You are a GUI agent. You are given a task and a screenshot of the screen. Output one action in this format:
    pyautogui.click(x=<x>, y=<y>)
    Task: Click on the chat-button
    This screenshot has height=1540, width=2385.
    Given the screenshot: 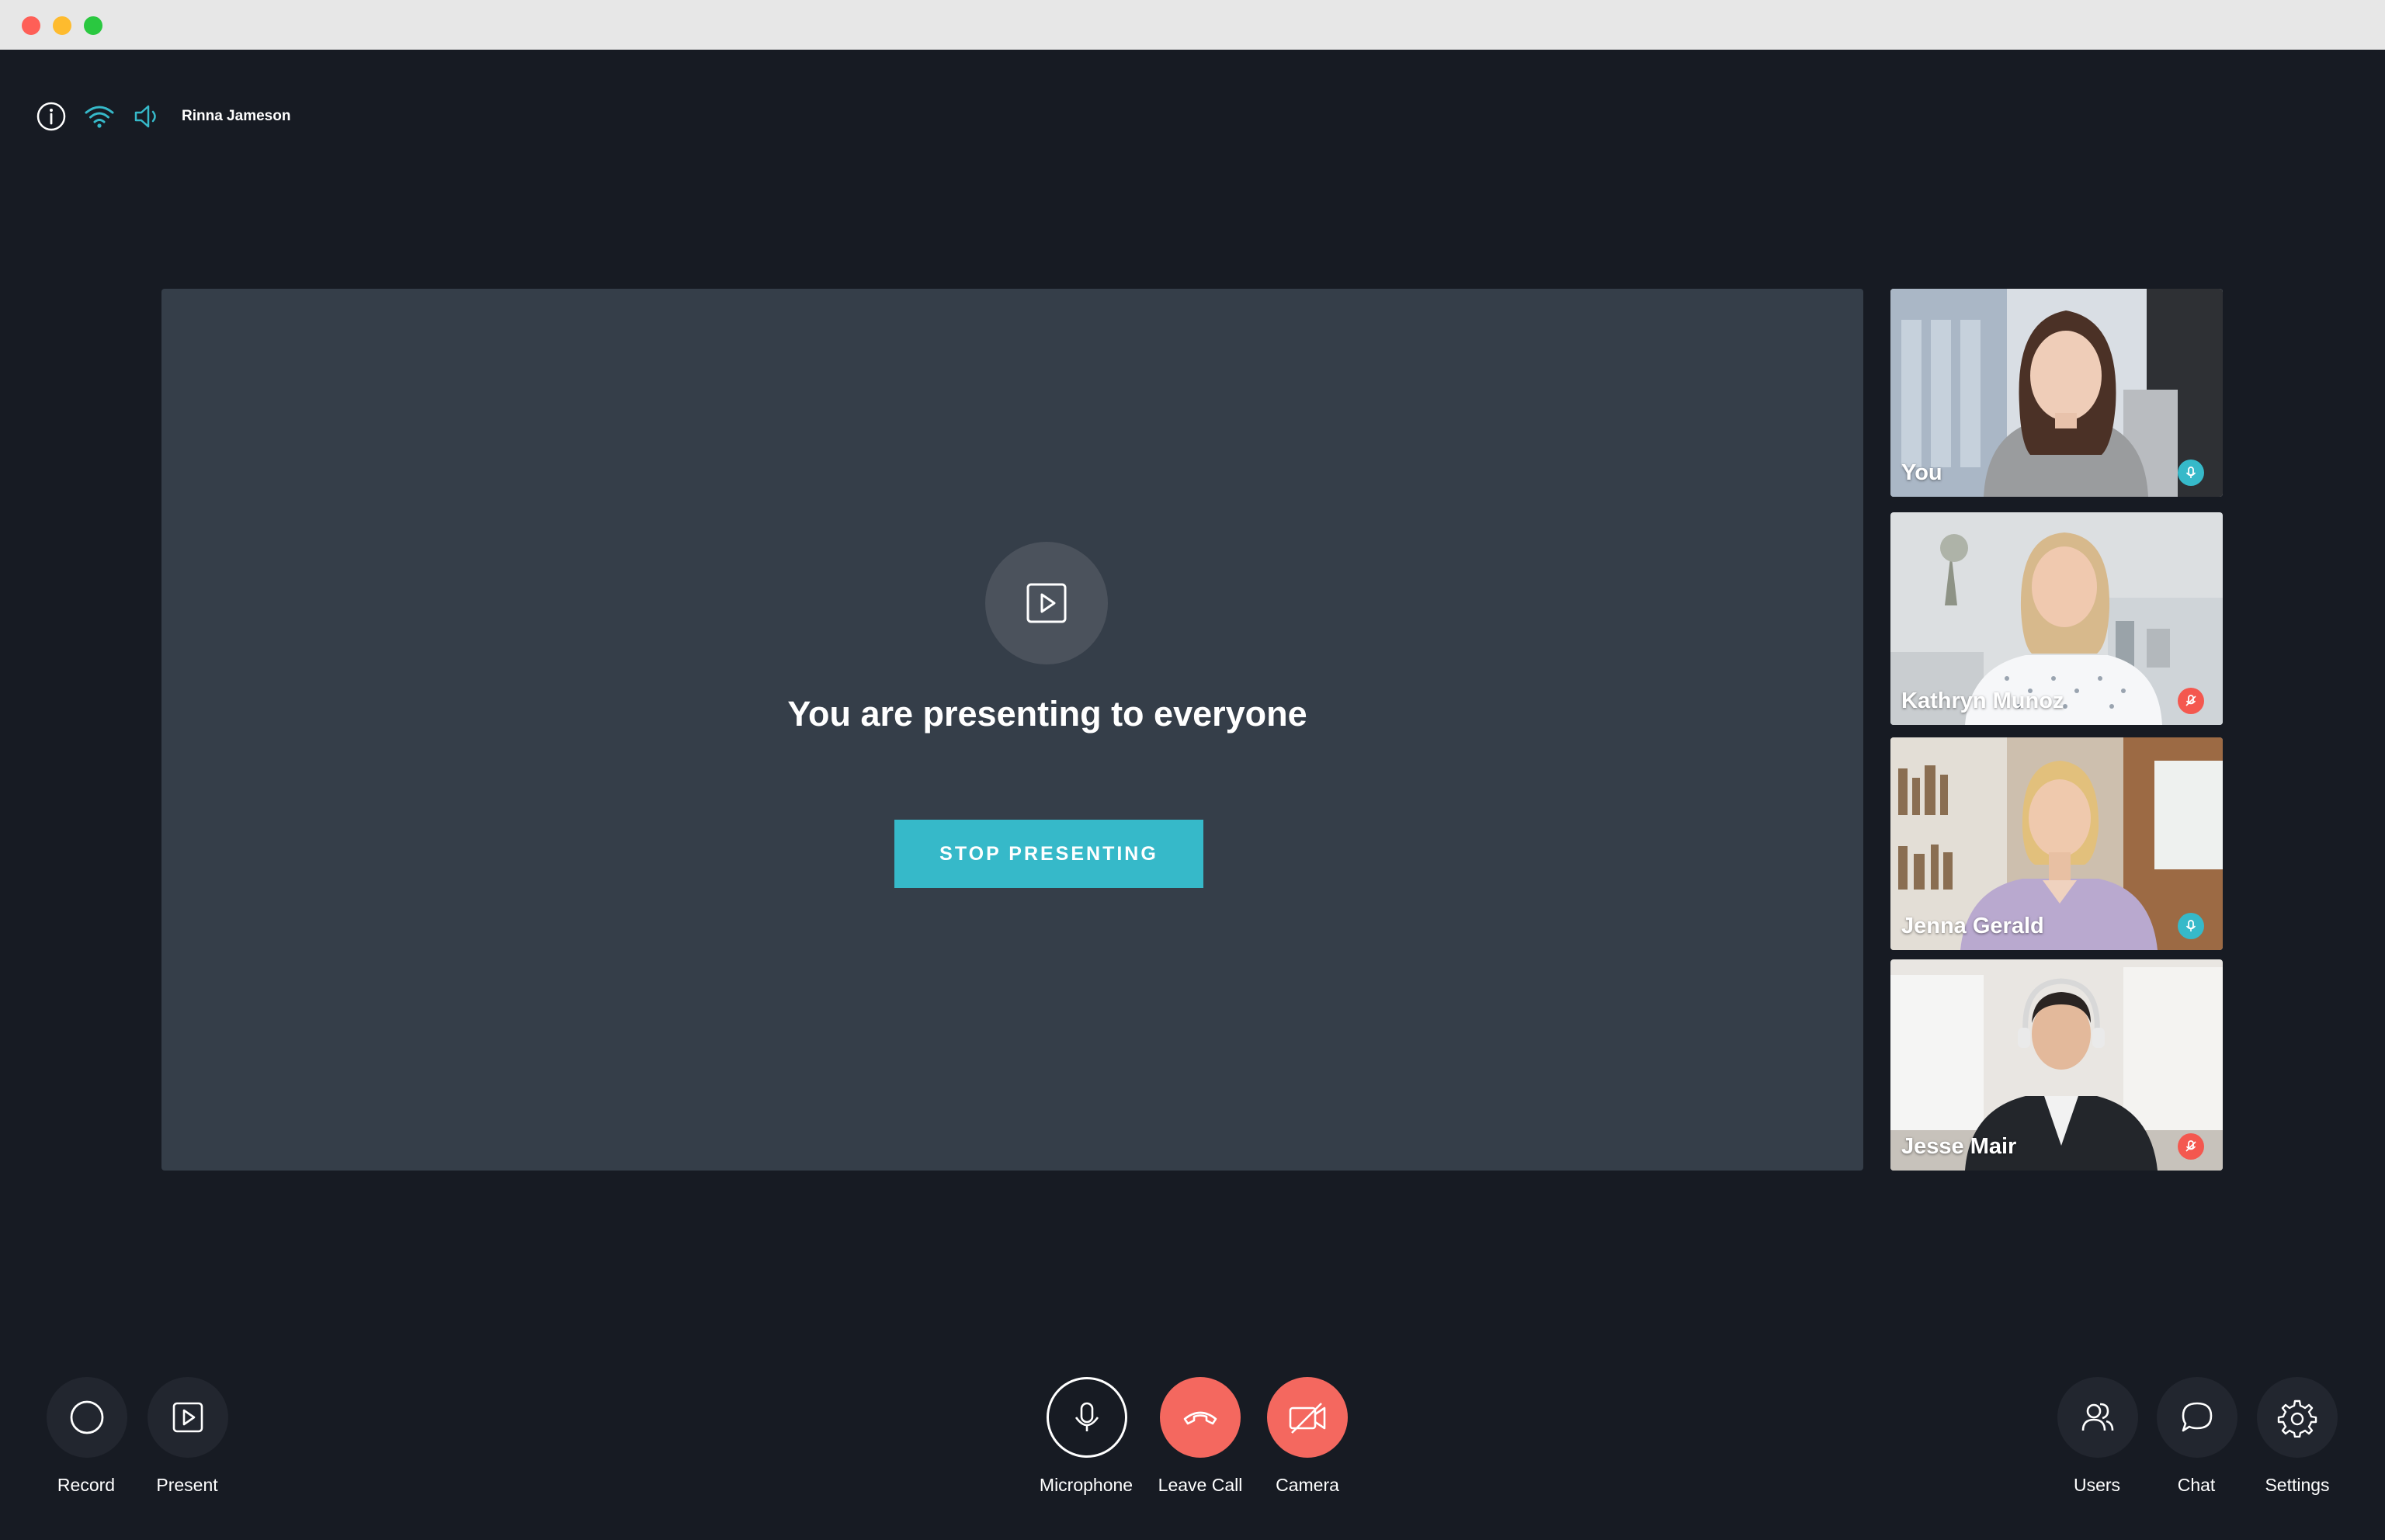 What is the action you would take?
    pyautogui.click(x=2197, y=1417)
    